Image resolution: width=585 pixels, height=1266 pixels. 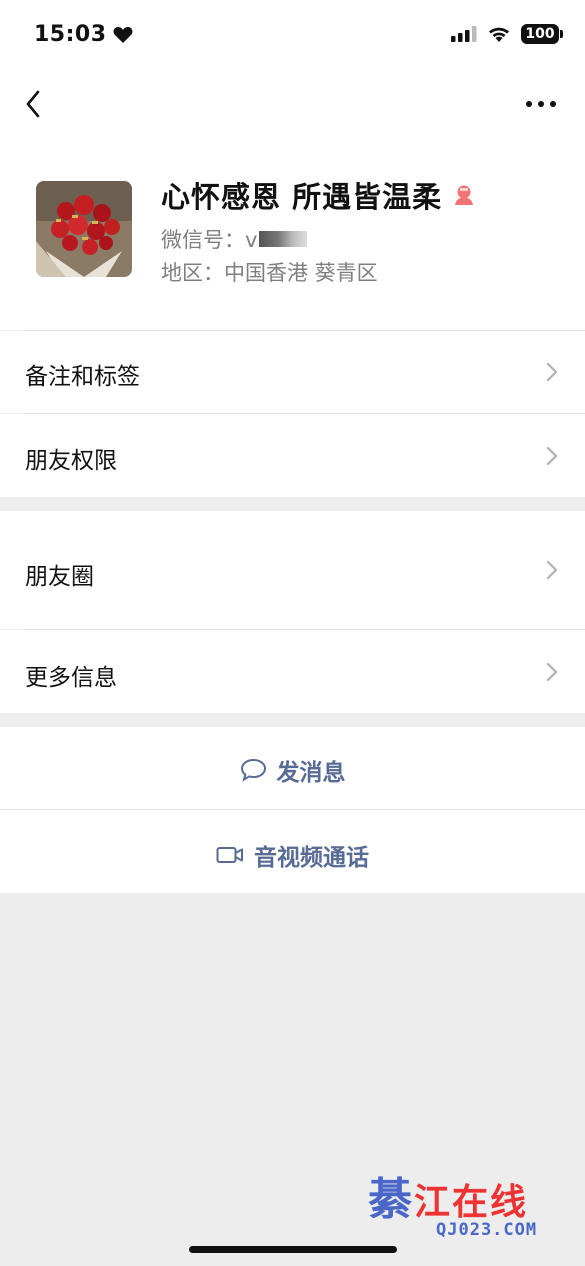 I want to click on display-name: 心怀感恩 所遇皆温柔, so click(x=302, y=197).